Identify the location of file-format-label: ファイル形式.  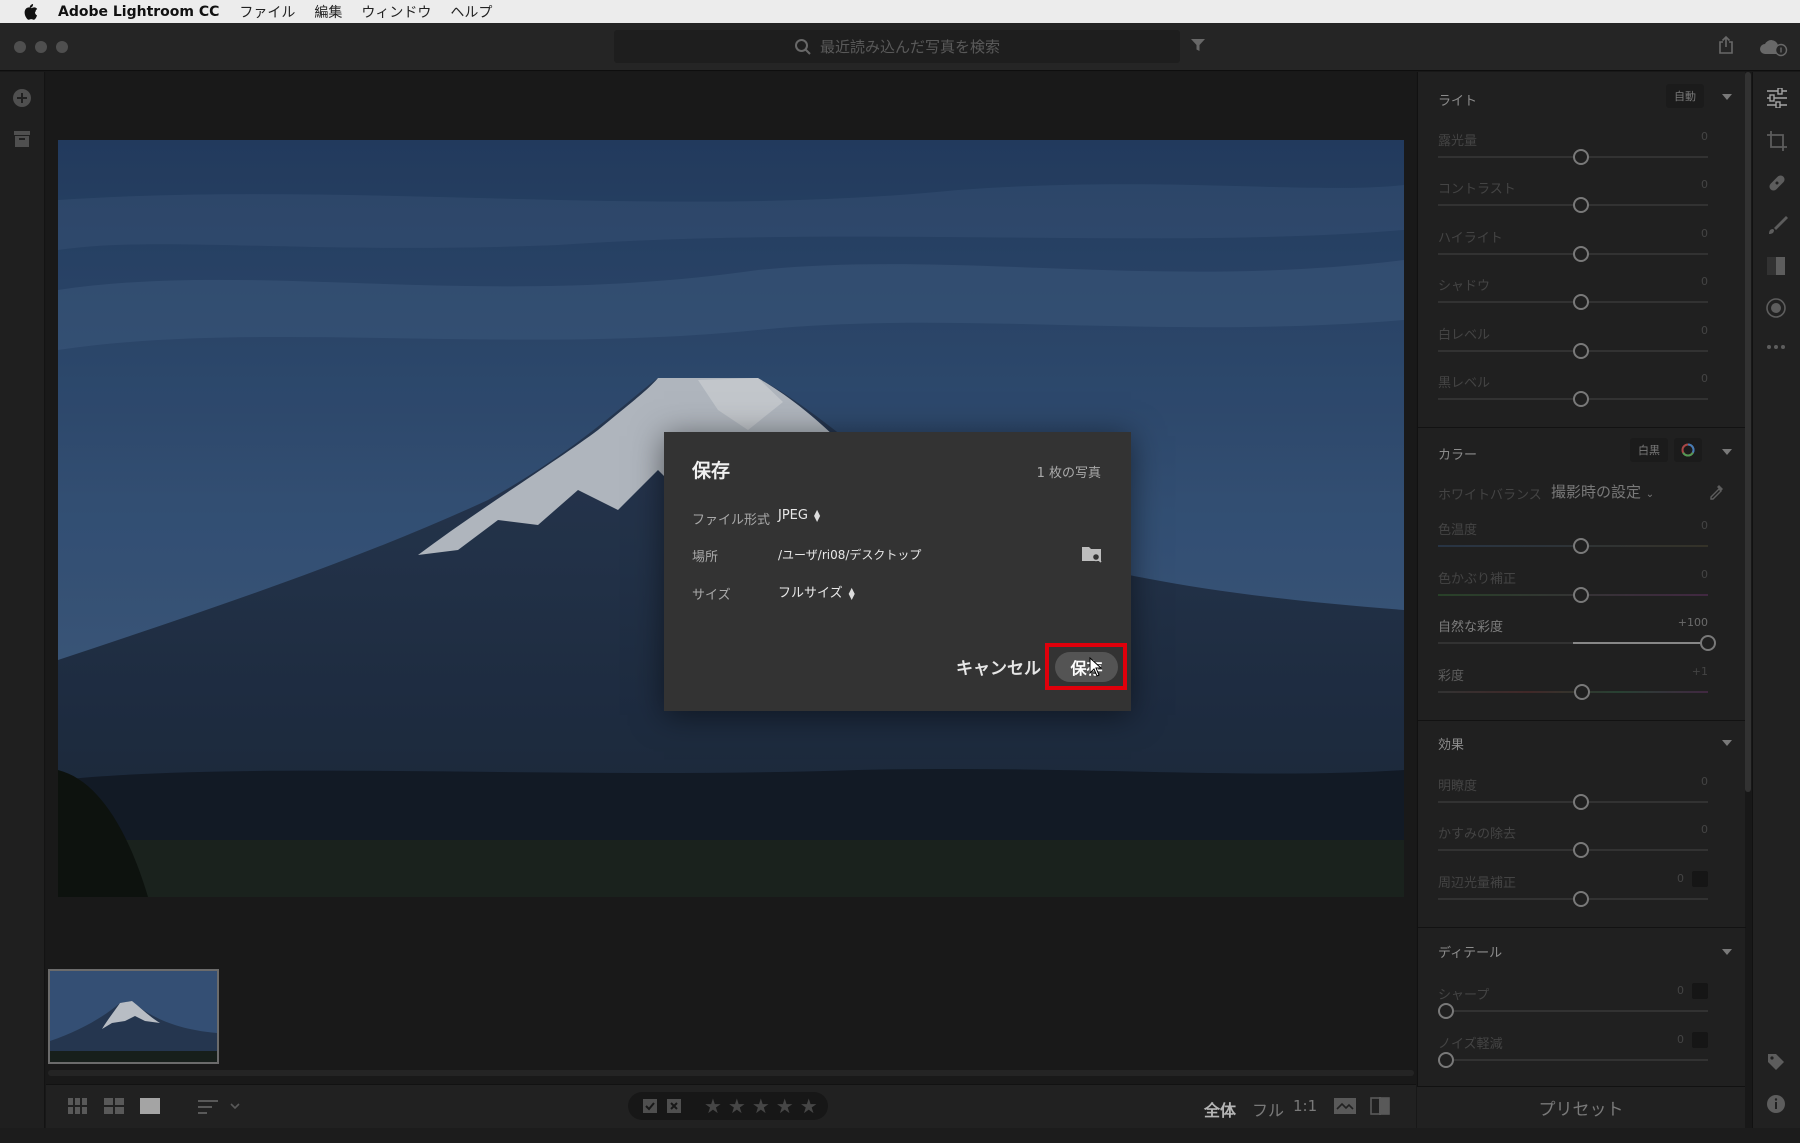
(731, 520).